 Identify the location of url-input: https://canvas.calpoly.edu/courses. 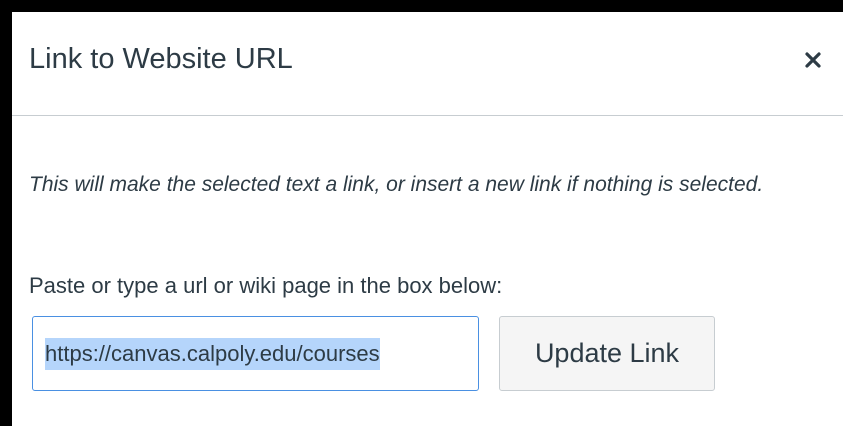
(255, 353).